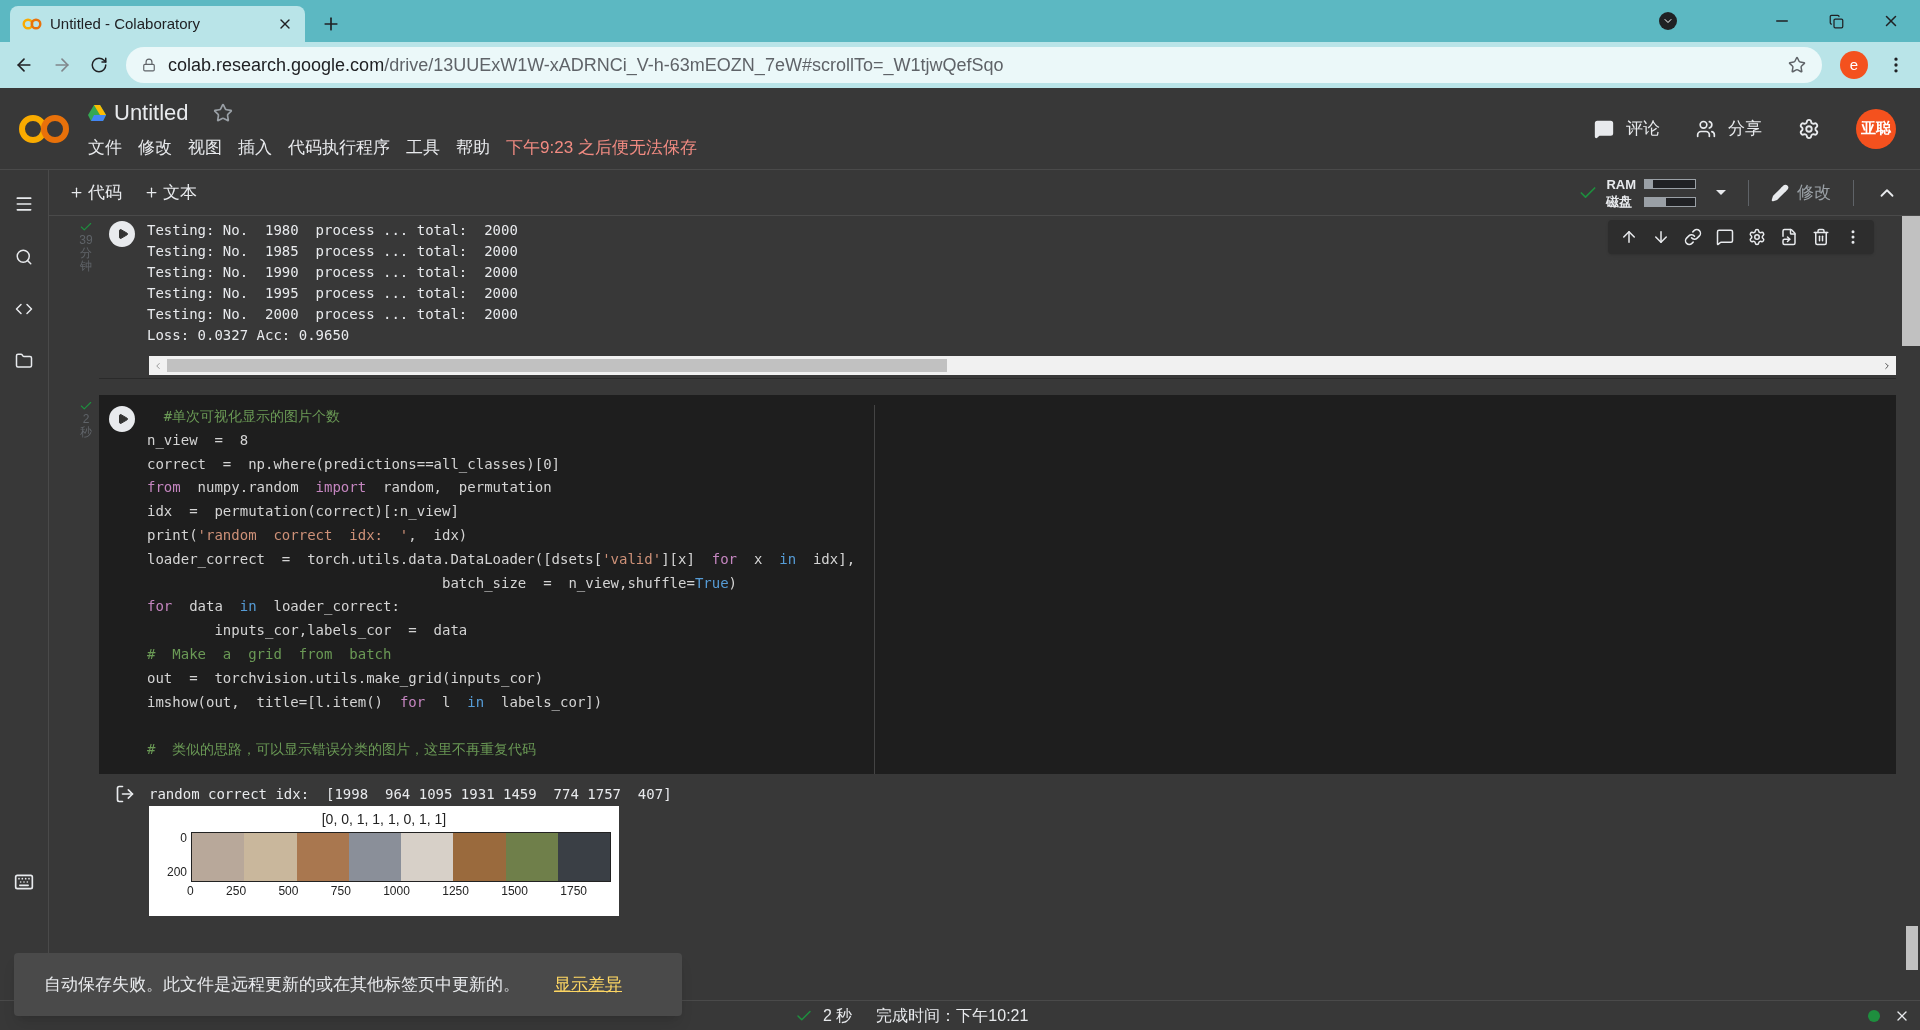  I want to click on dropdown-caret-icon, so click(1721, 192).